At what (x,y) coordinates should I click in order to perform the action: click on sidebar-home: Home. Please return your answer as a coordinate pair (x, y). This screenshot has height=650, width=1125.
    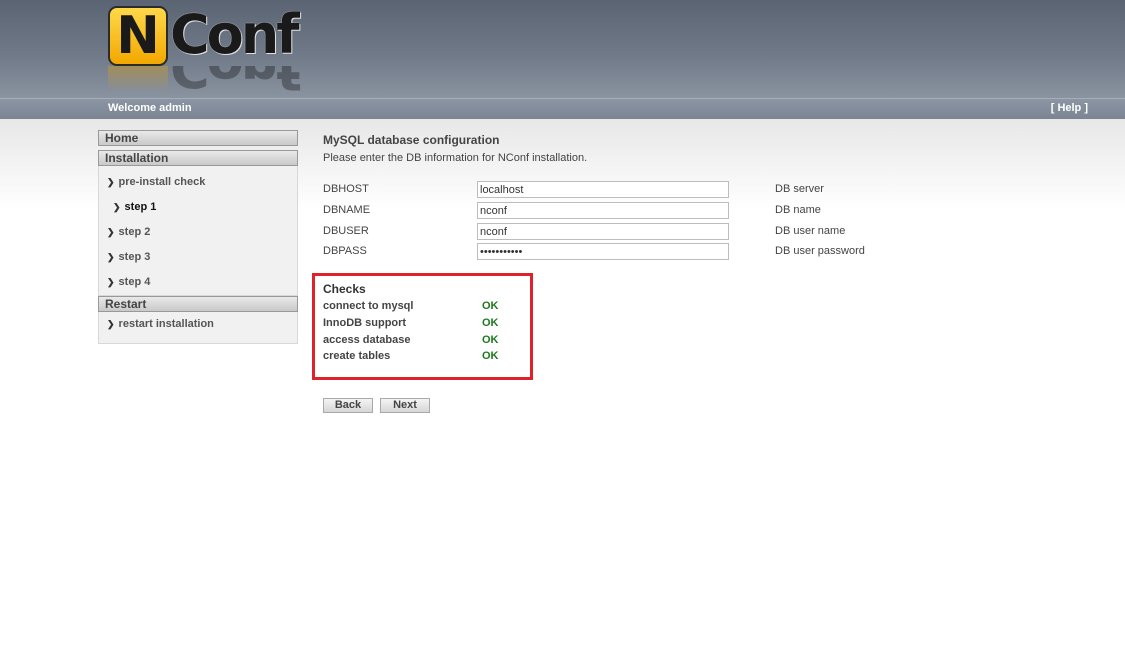
    Looking at the image, I should click on (198, 138).